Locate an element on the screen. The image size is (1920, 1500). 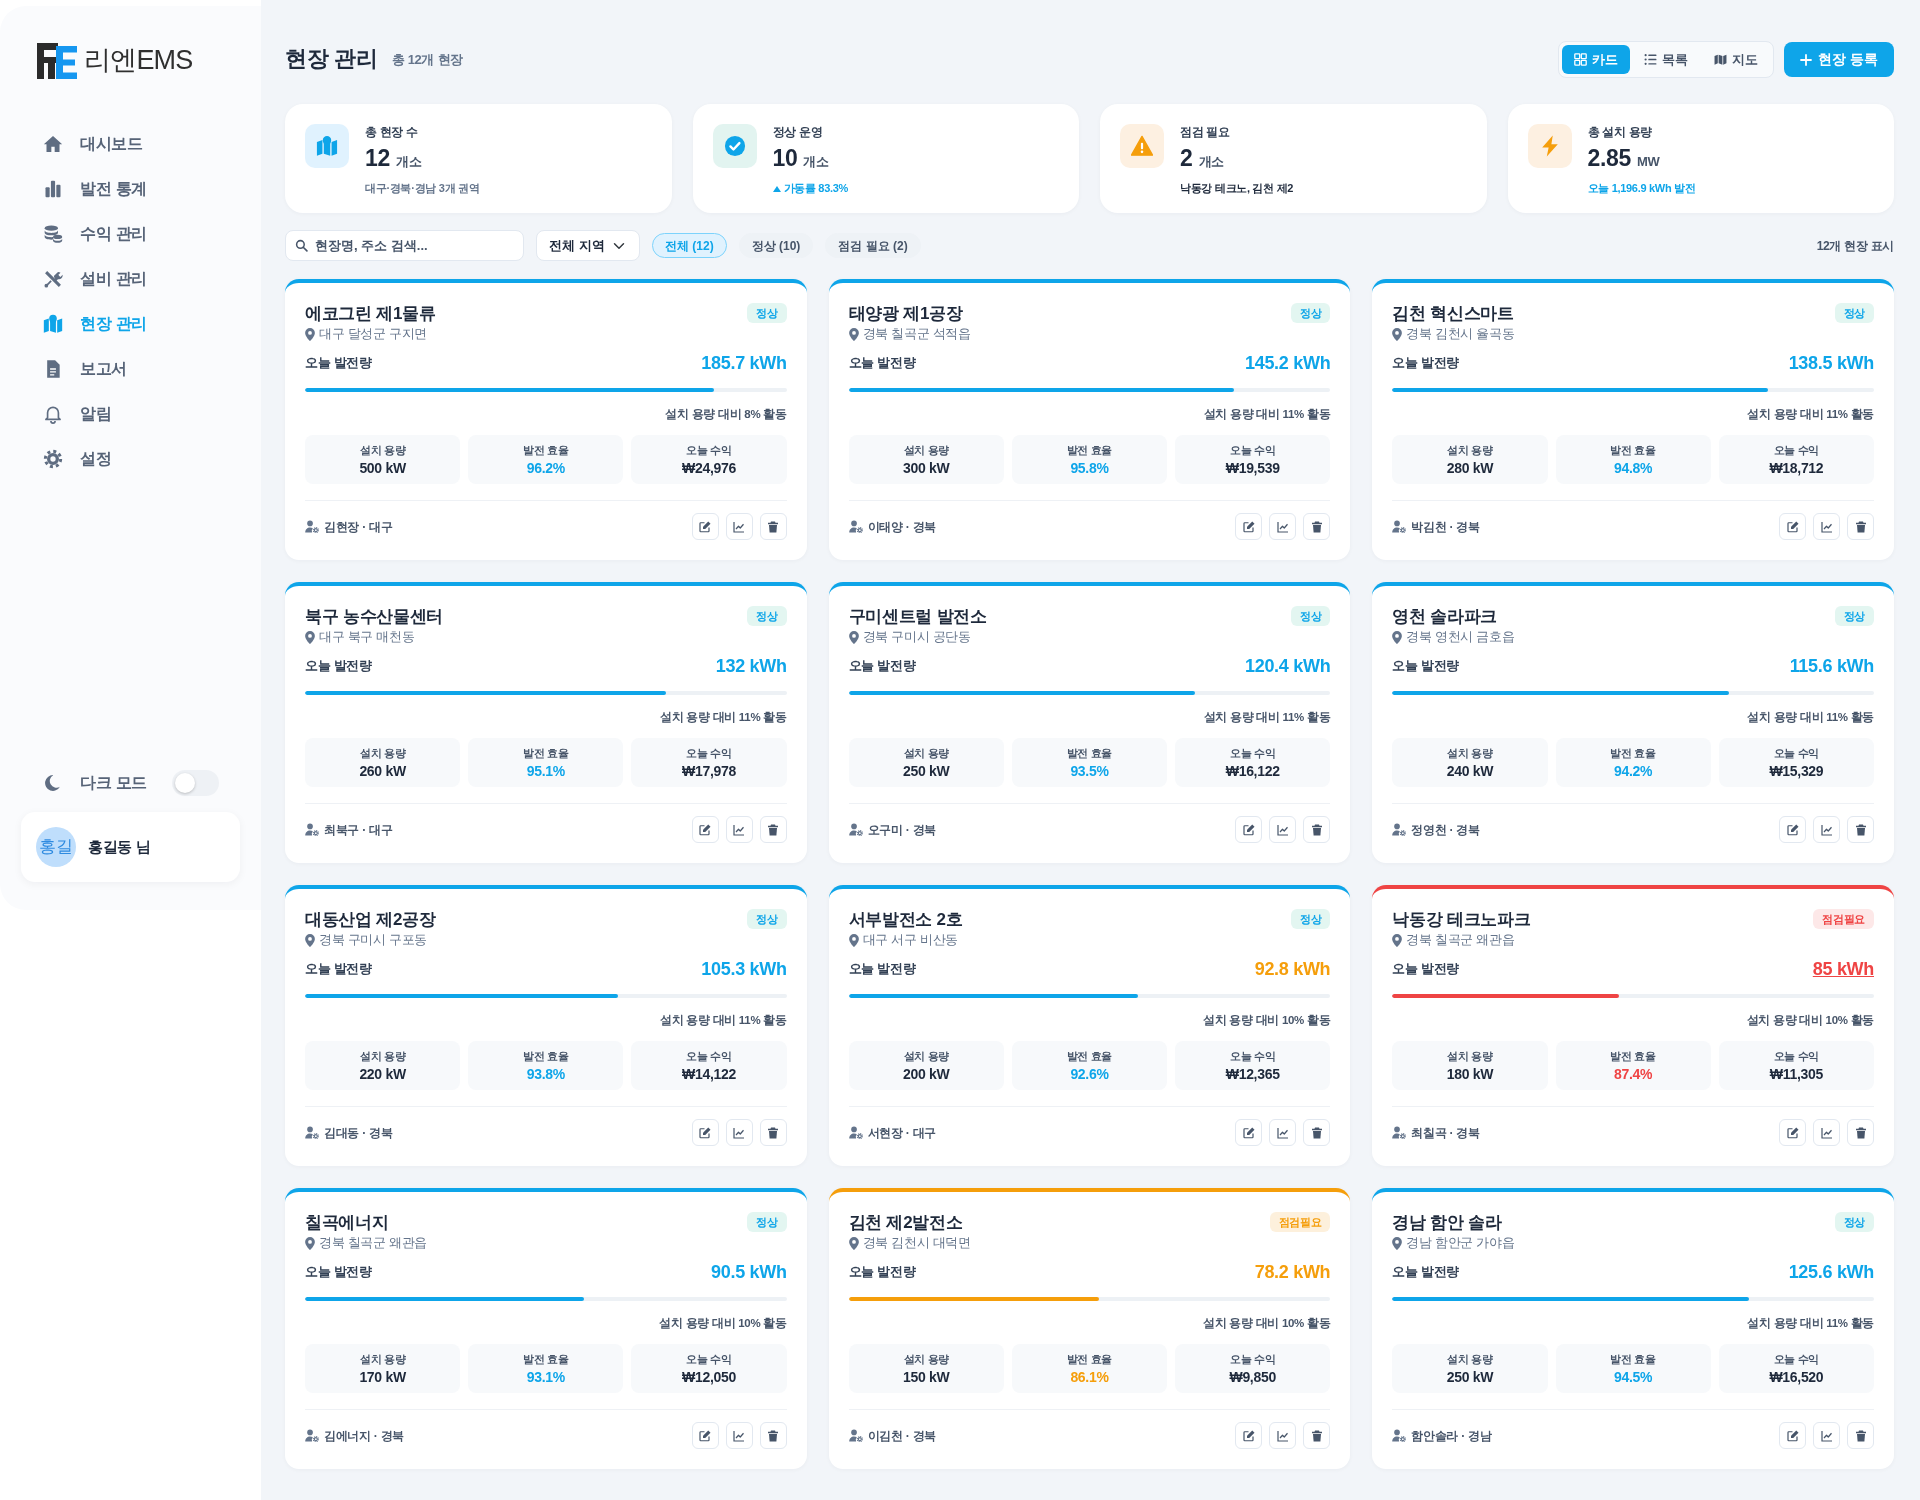
manager-name: 이태양 · 경북 is located at coordinates (901, 527).